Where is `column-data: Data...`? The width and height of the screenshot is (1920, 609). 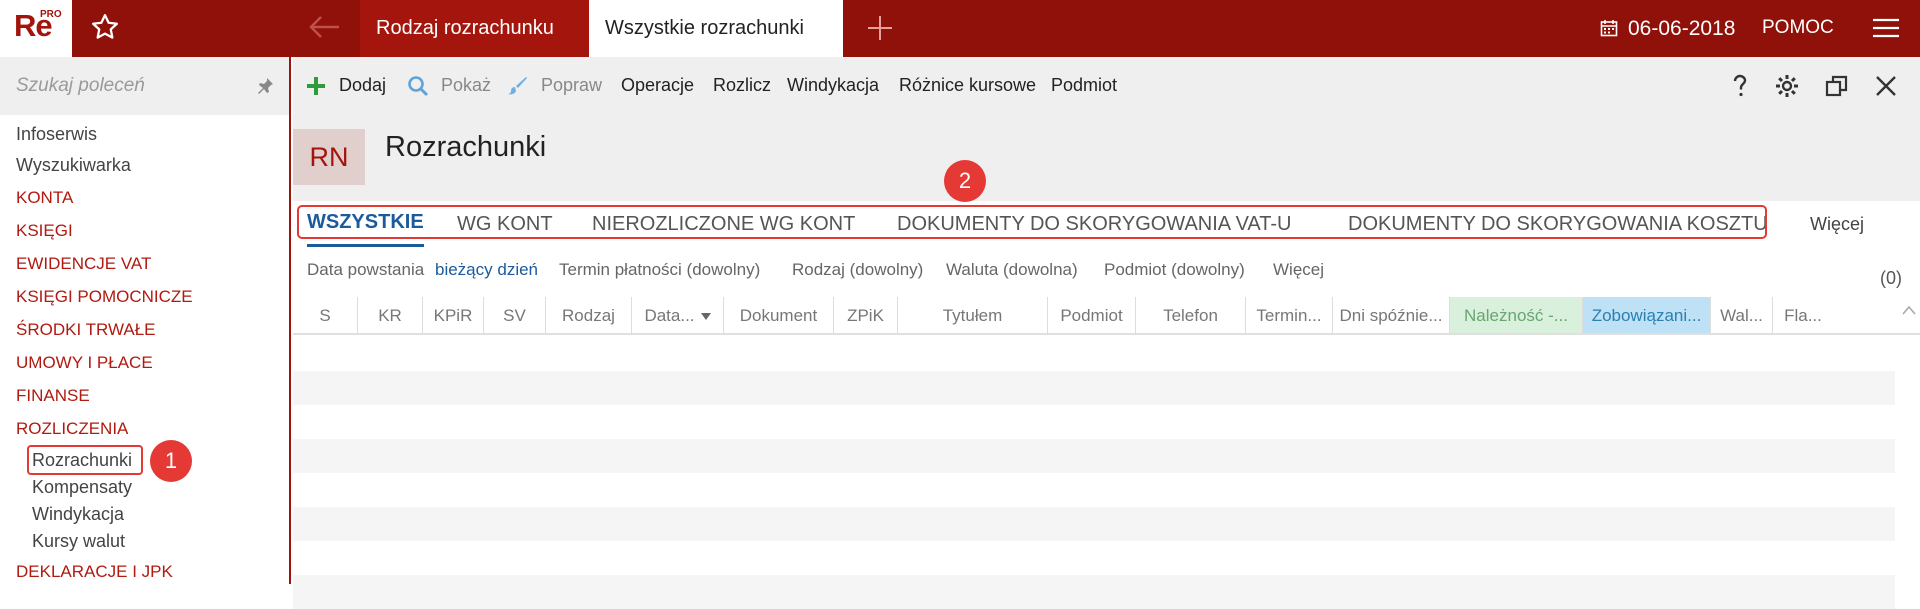
column-data: Data... is located at coordinates (678, 315).